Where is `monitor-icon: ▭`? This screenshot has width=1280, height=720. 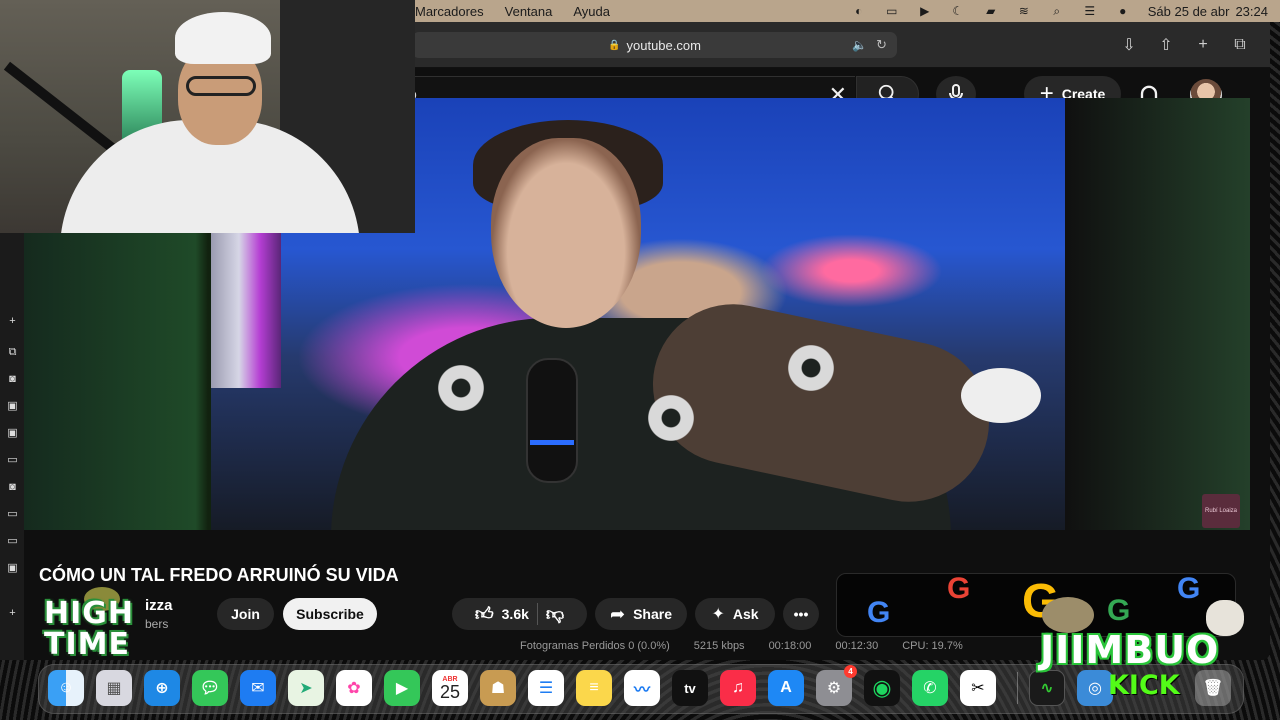 monitor-icon: ▭ is located at coordinates (12, 541).